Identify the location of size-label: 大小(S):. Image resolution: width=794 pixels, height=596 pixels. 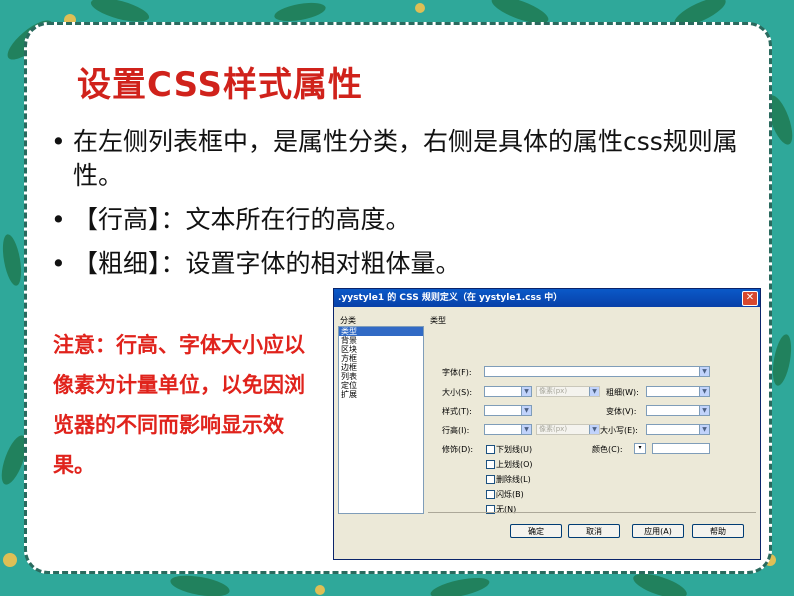
(457, 392).